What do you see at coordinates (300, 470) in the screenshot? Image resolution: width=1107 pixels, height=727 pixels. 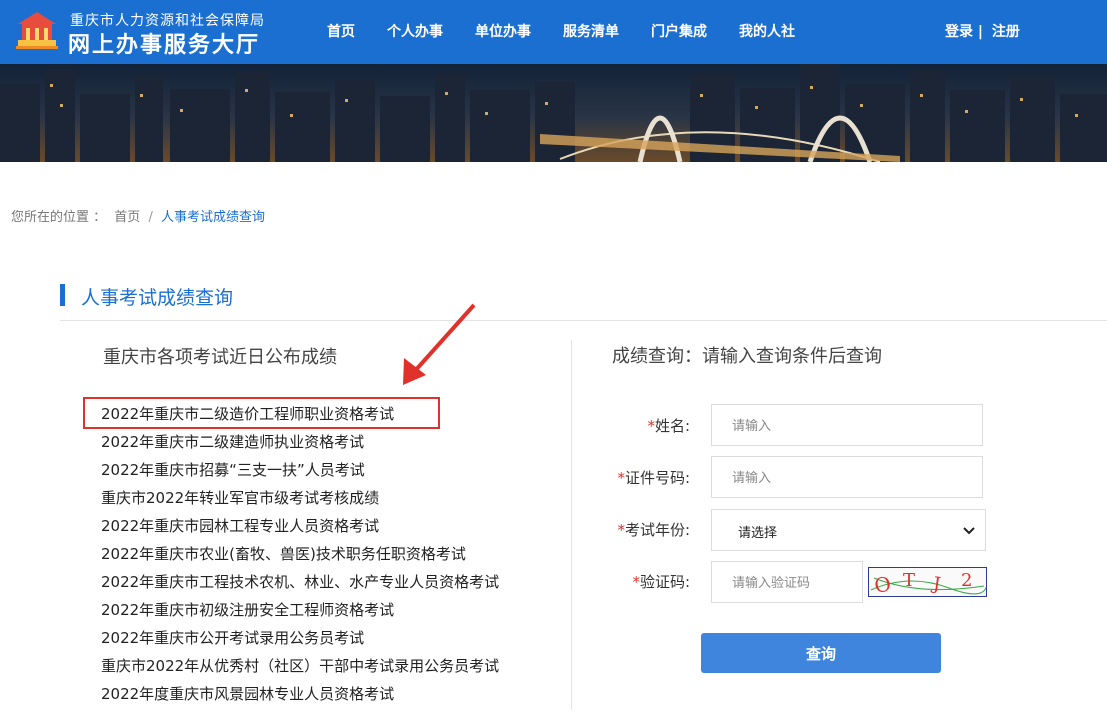 I see `exam-list-item: 2022年重庆市招募“三支一扶”人员考试` at bounding box center [300, 470].